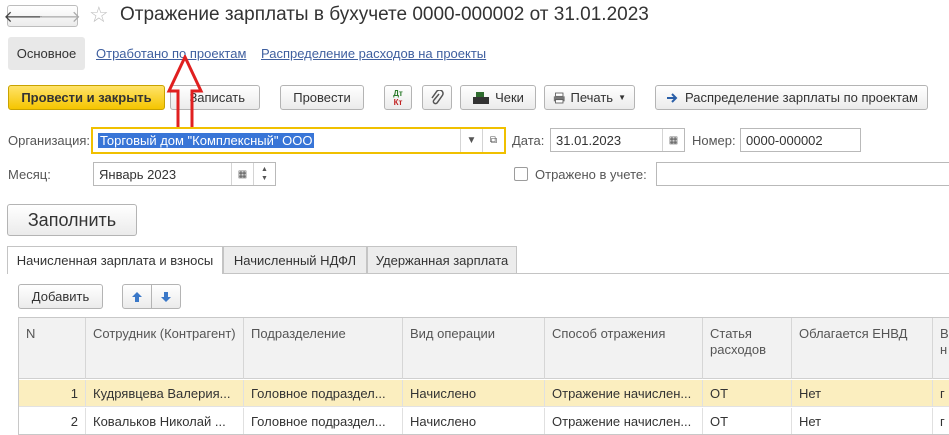 The width and height of the screenshot is (949, 435). I want to click on organization-field: Торговый дом "Комплексный" ООО ▼ ⧉, so click(298, 140).